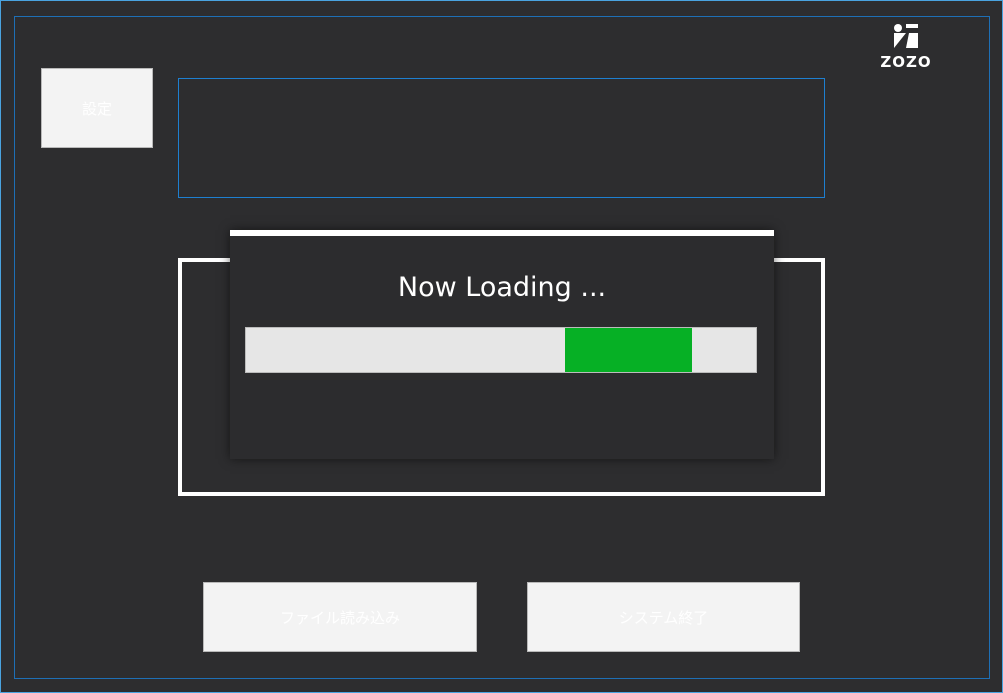 This screenshot has height=693, width=1003. Describe the element at coordinates (501, 138) in the screenshot. I see `output-text-box` at that location.